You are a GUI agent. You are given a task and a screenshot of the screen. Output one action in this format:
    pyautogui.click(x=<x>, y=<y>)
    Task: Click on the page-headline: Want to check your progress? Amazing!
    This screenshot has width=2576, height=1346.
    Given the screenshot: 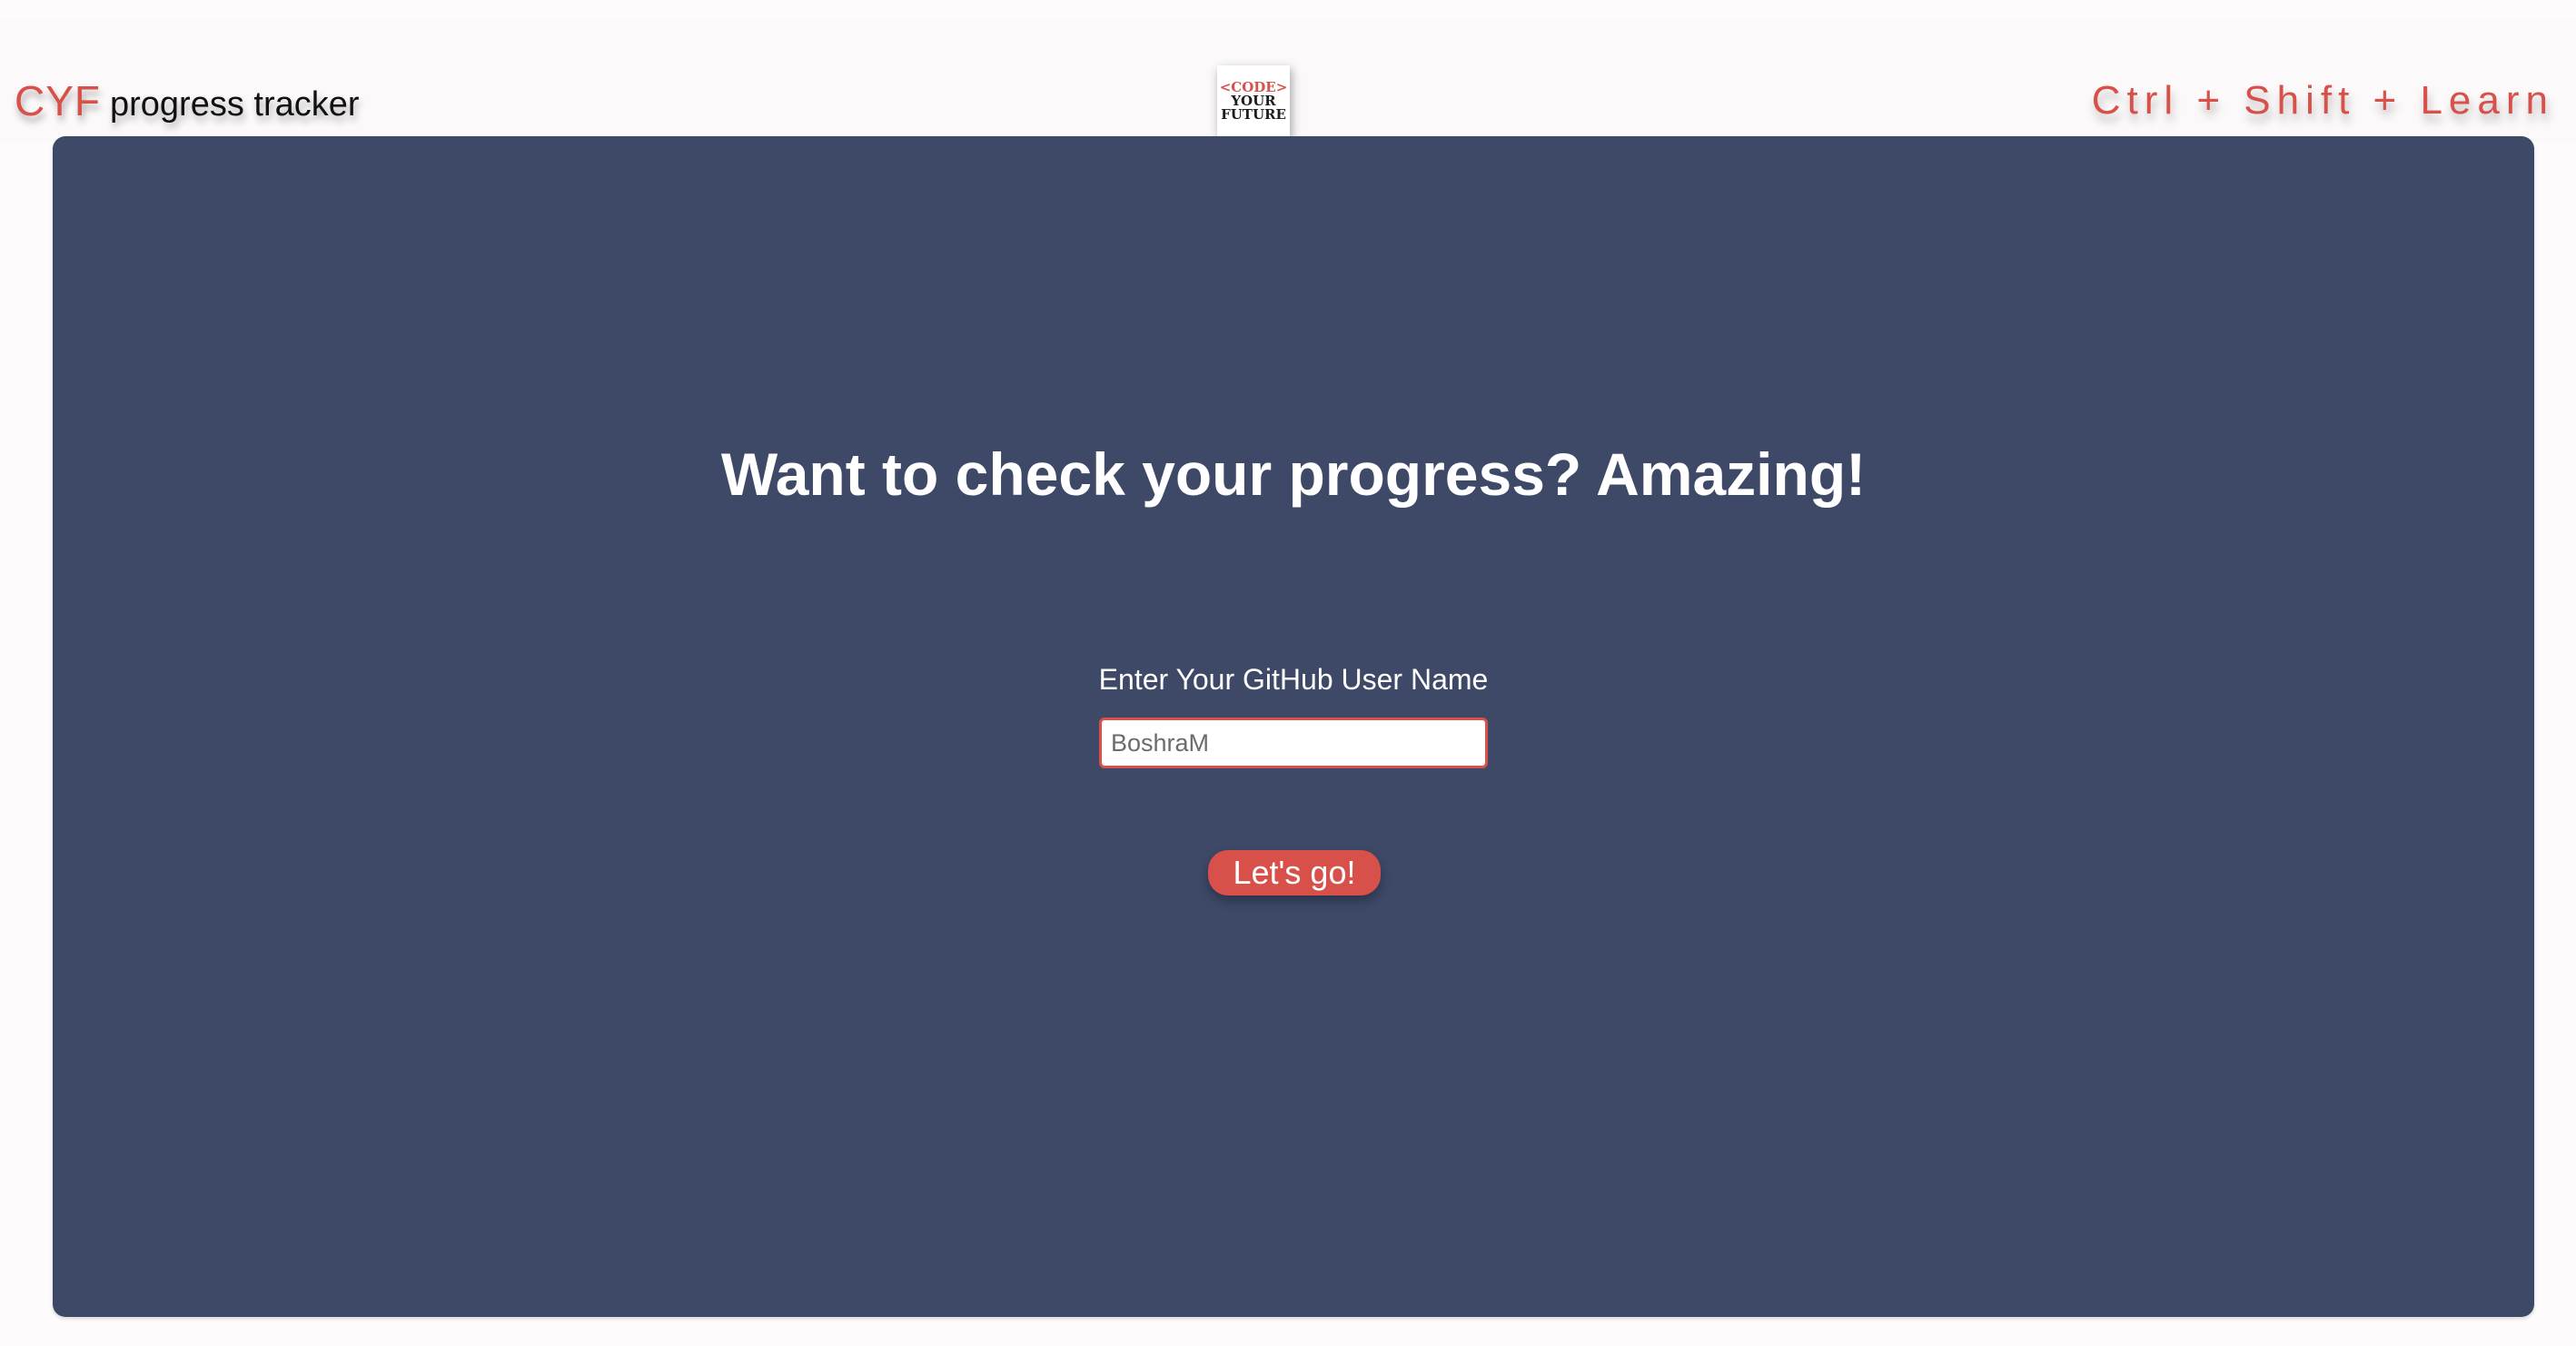 What is the action you would take?
    pyautogui.click(x=1293, y=474)
    